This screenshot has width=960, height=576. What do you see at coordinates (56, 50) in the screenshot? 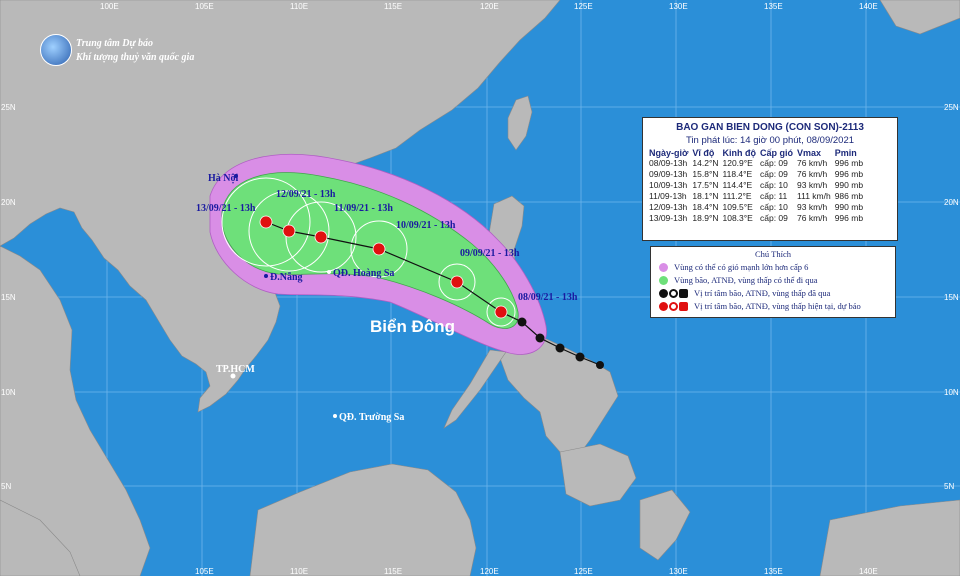
I see `agency-logo-icon` at bounding box center [56, 50].